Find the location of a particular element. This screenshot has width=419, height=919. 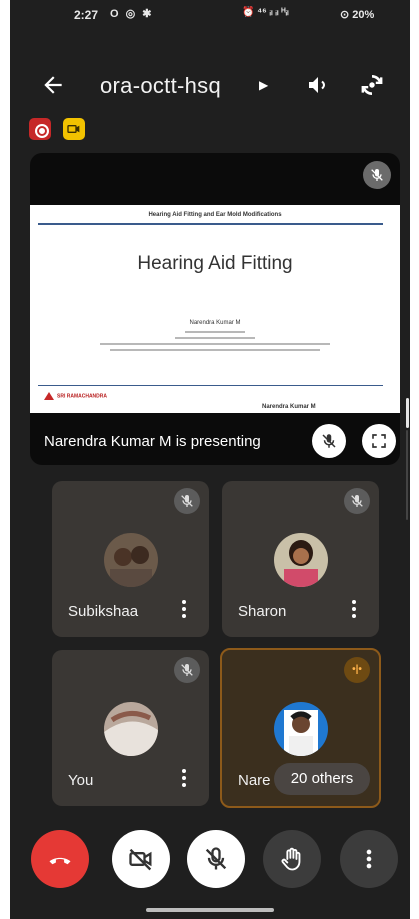

notification-icons: O ◎ ✱ is located at coordinates (132, 14).